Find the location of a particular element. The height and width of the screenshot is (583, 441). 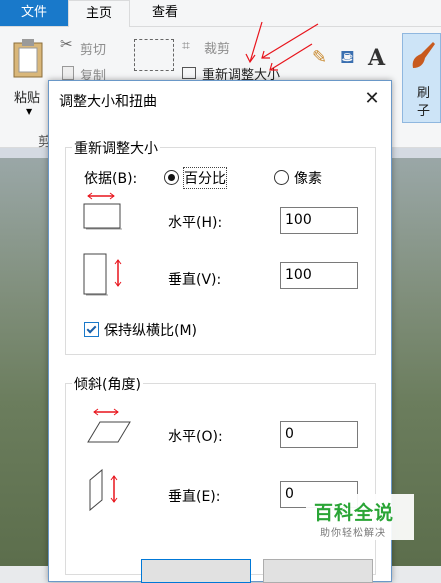

watermark-subtitle: 助你轻松解决 is located at coordinates (353, 533).